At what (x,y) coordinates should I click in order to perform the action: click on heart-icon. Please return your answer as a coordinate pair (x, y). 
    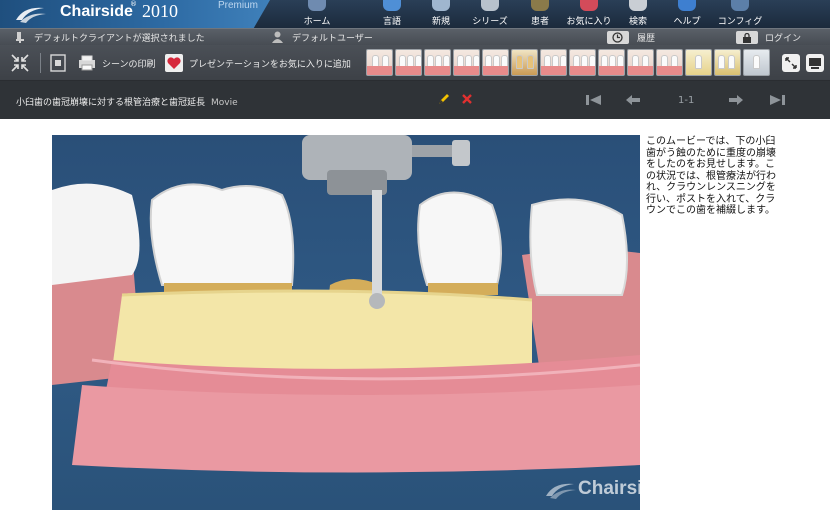
    Looking at the image, I should click on (174, 63).